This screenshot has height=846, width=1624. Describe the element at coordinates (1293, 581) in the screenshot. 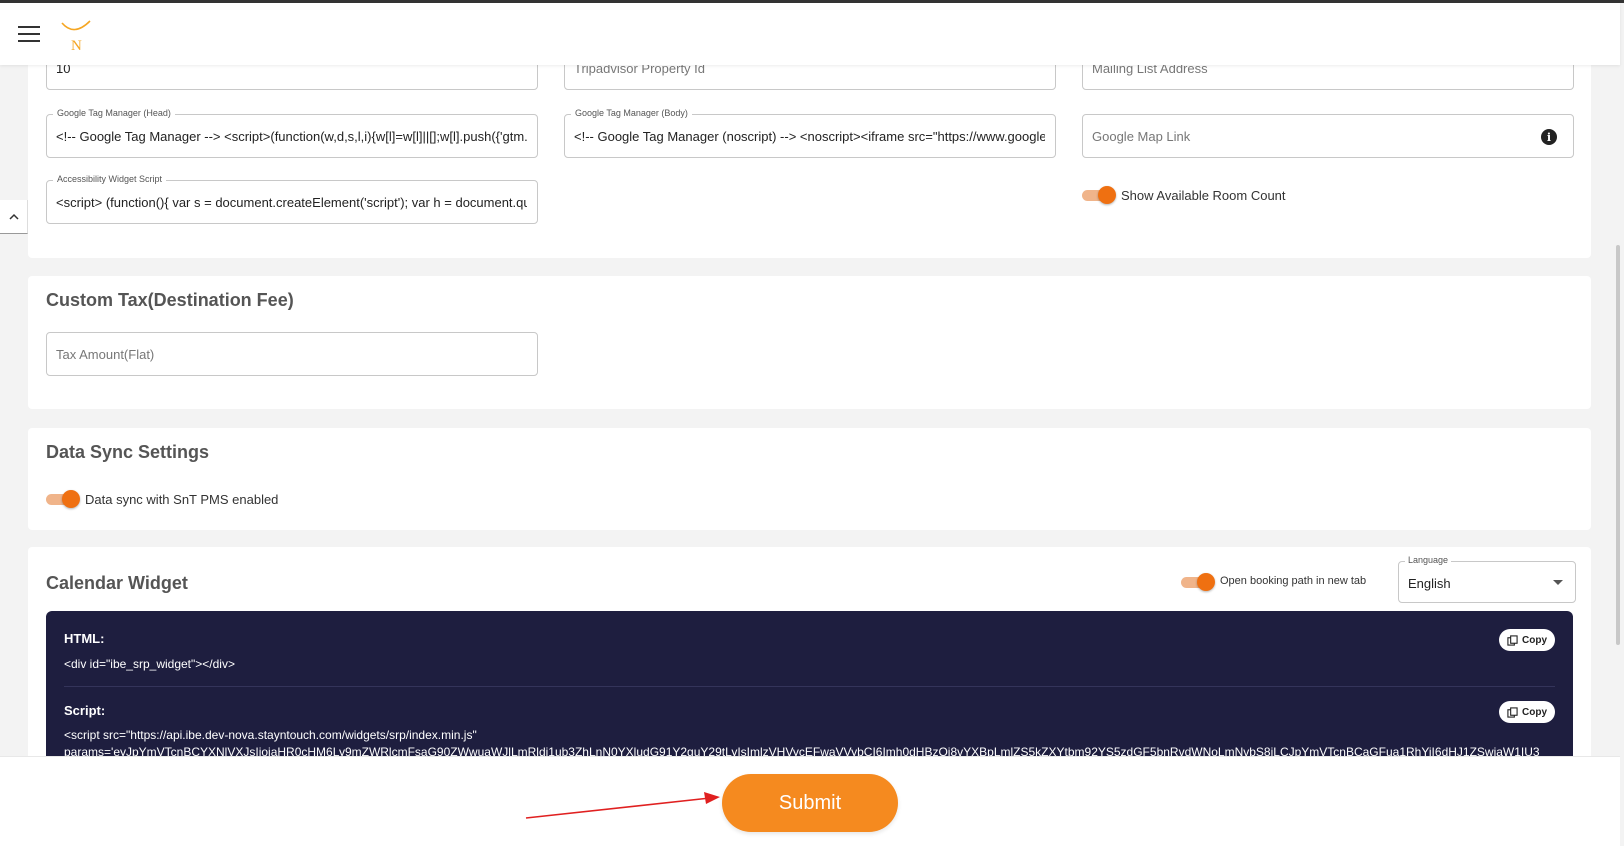

I see `new-tab-label: Open booking path in new tab` at that location.